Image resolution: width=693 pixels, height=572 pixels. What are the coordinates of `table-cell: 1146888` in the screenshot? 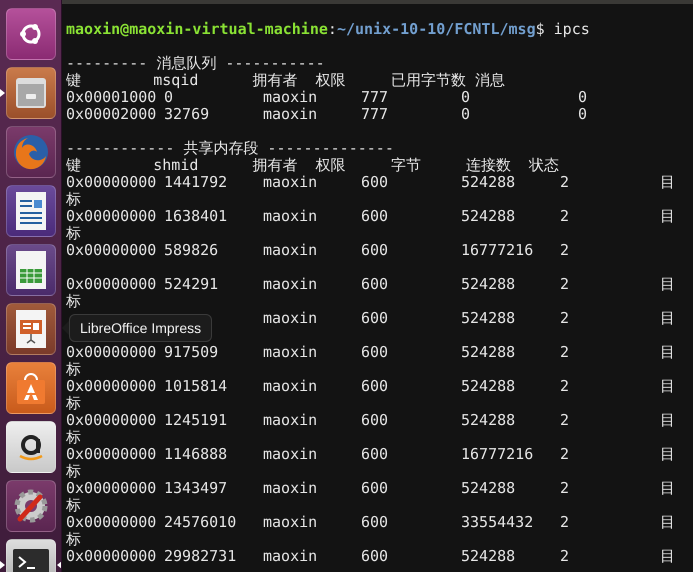 It's located at (196, 454).